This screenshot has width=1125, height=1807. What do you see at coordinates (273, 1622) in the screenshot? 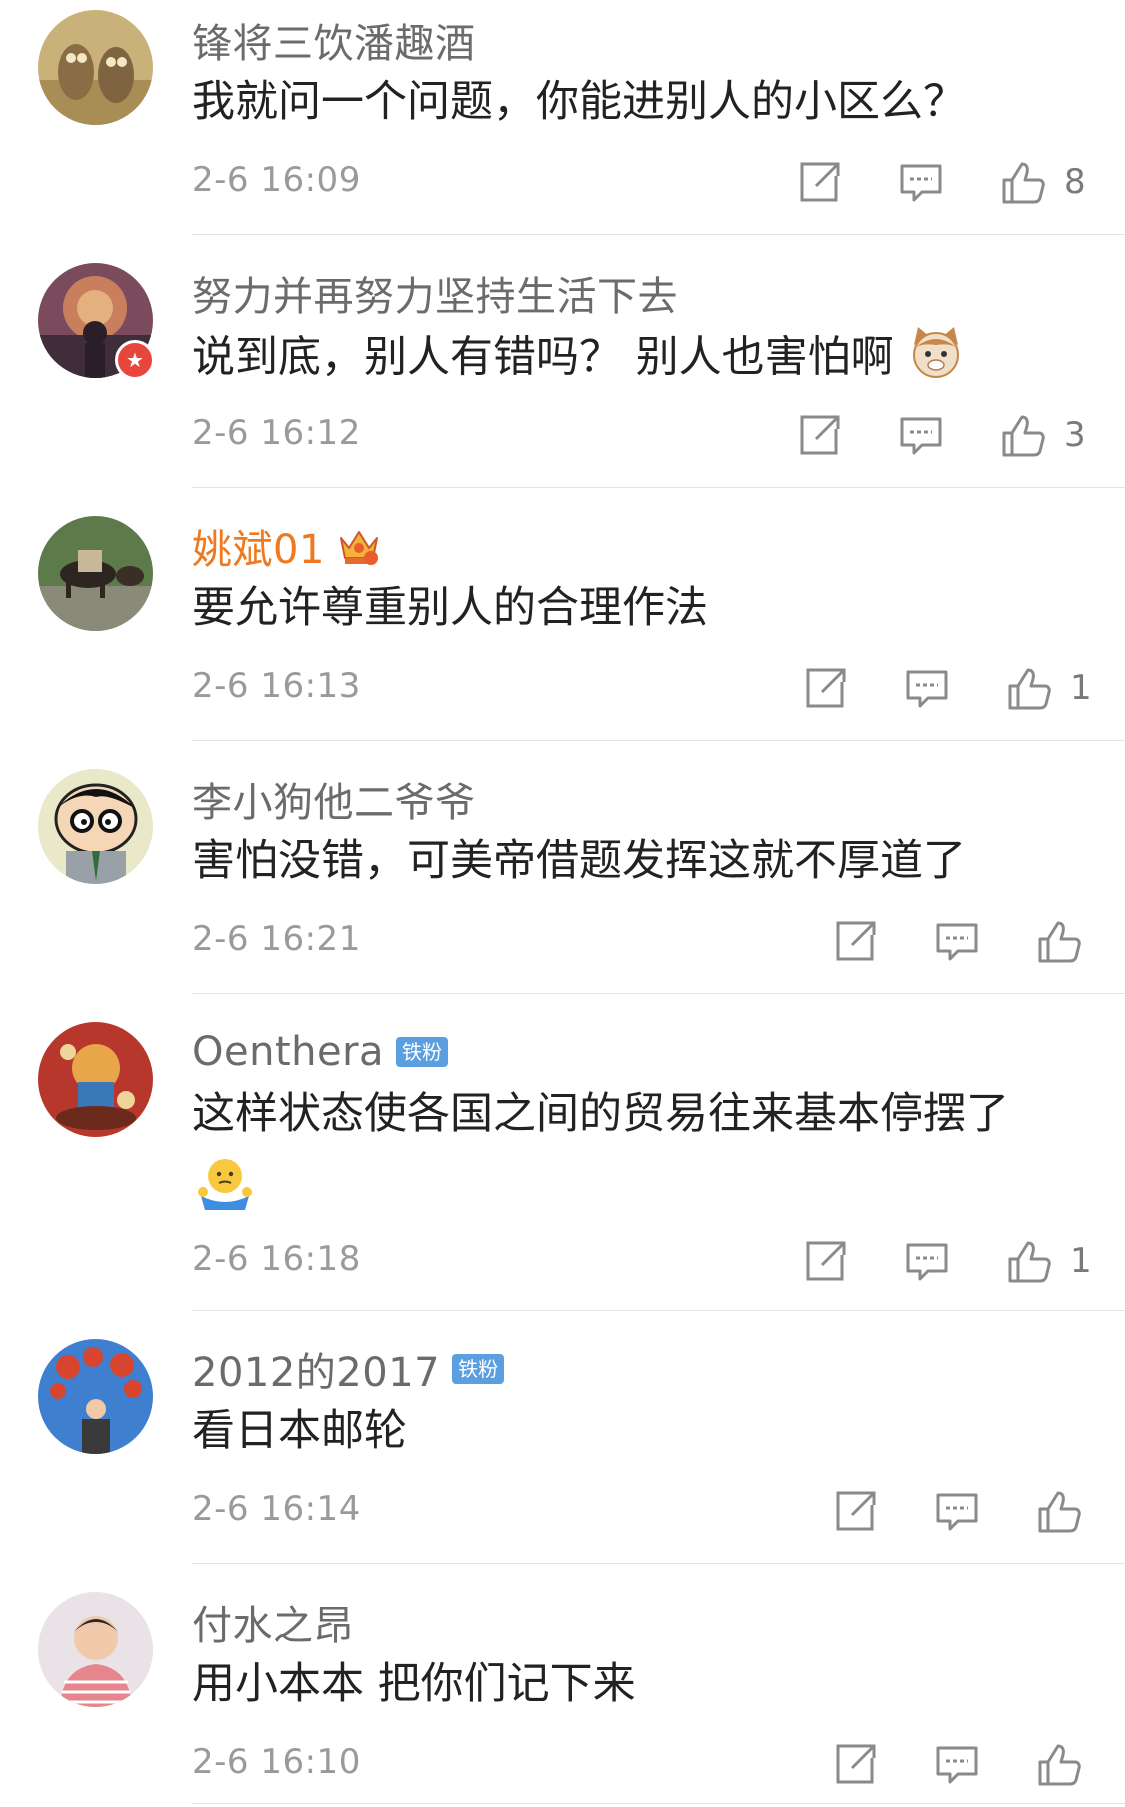
I see `username: 付水之昂` at bounding box center [273, 1622].